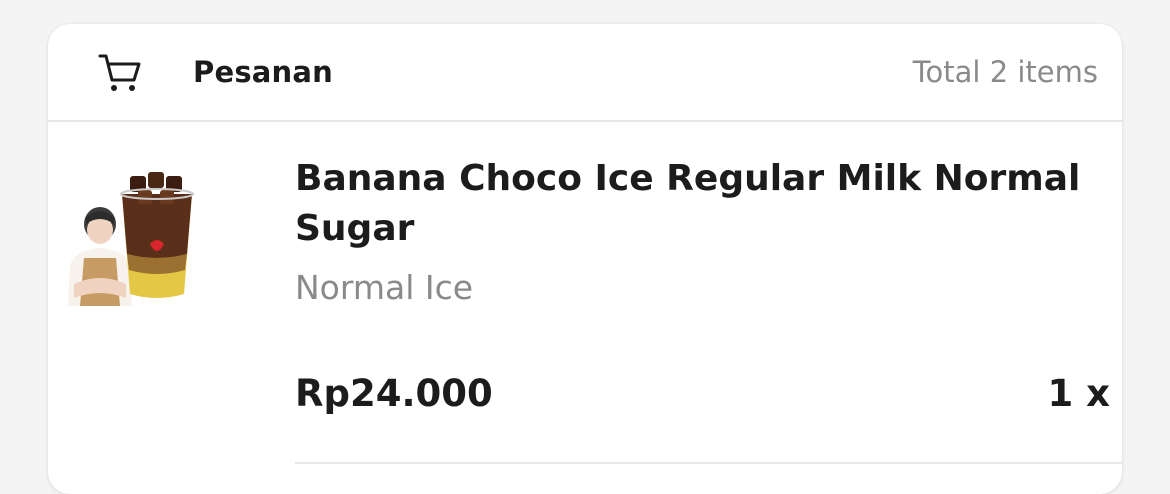 The width and height of the screenshot is (1170, 494). Describe the element at coordinates (131, 236) in the screenshot. I see `product-image` at that location.